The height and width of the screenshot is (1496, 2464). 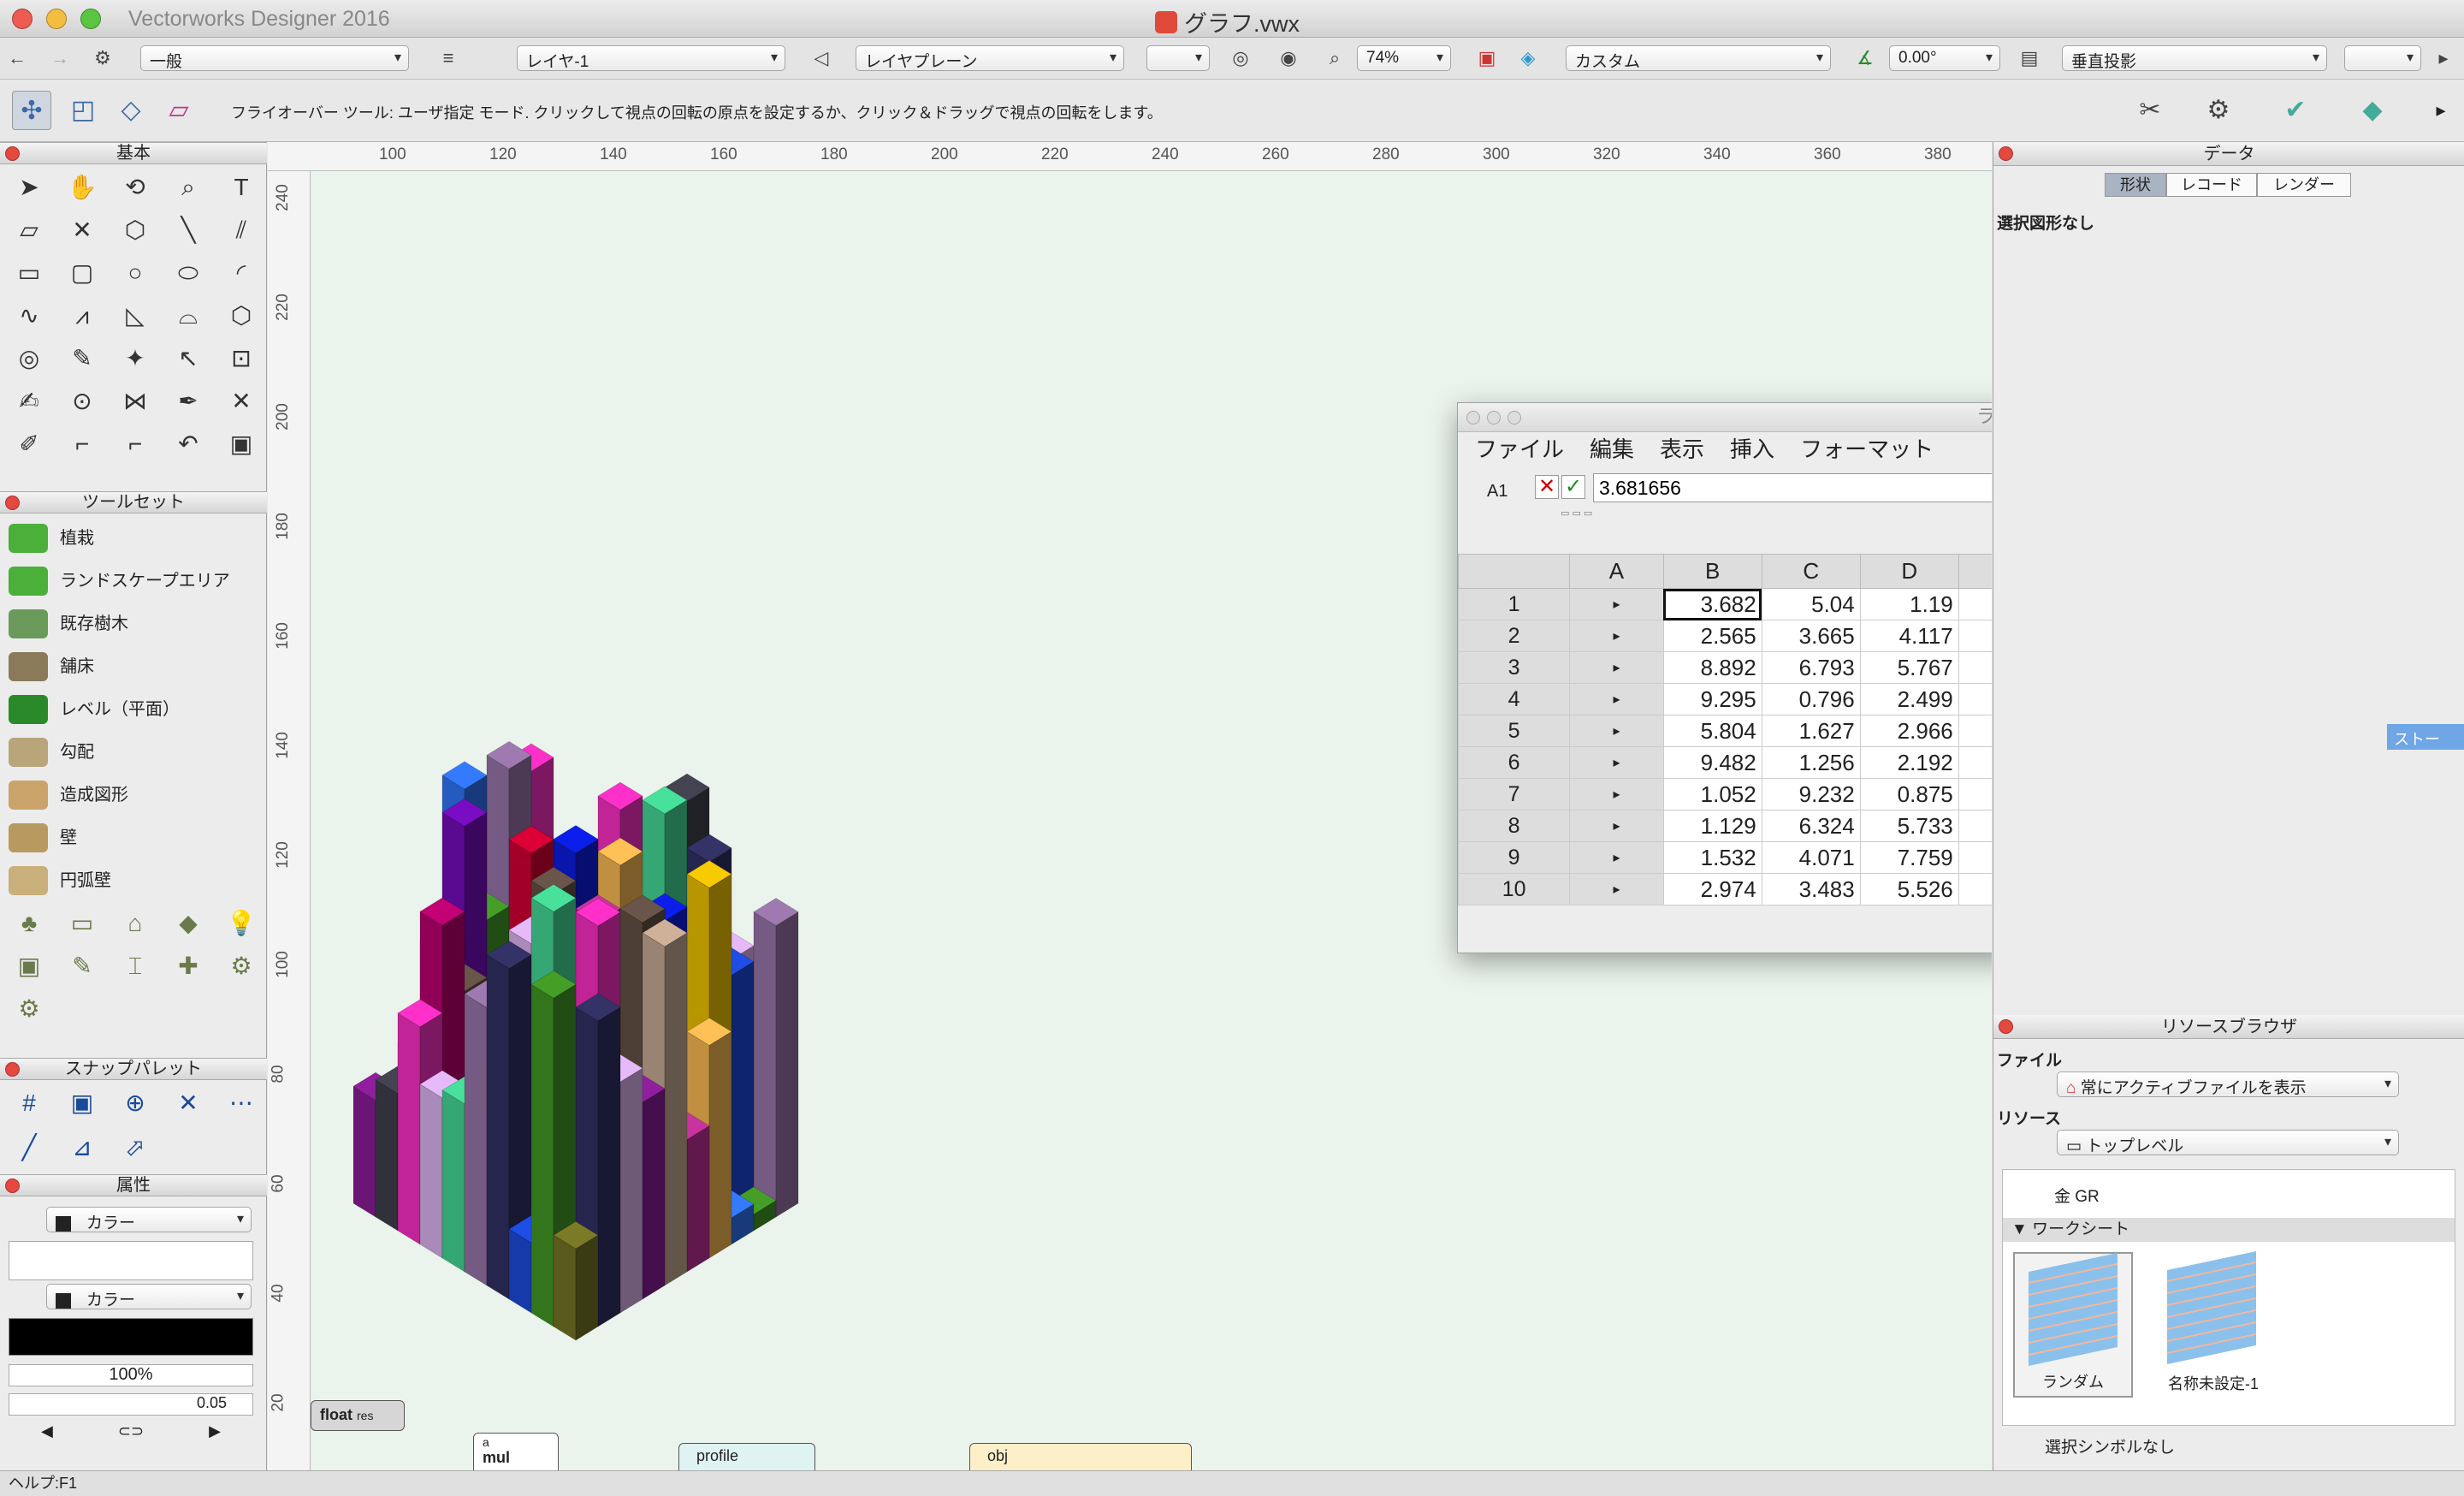 I want to click on resource-list: 金 GR ▼ ワークシート ランダム 名称未設定-1, so click(x=2228, y=1297).